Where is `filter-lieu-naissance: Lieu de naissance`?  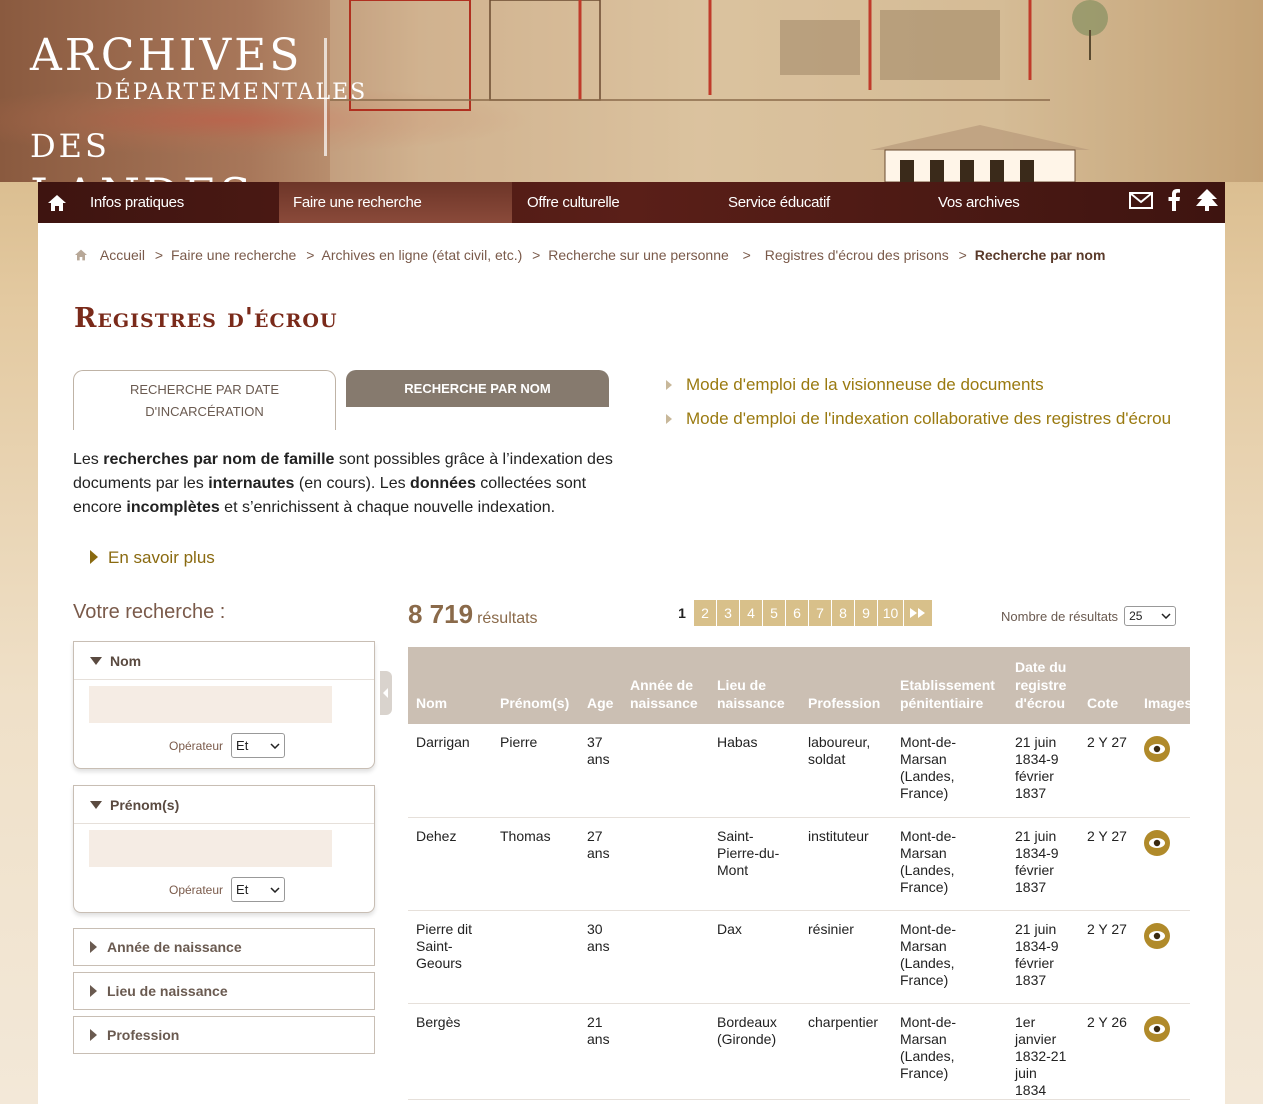
filter-lieu-naissance: Lieu de naissance is located at coordinates (224, 991).